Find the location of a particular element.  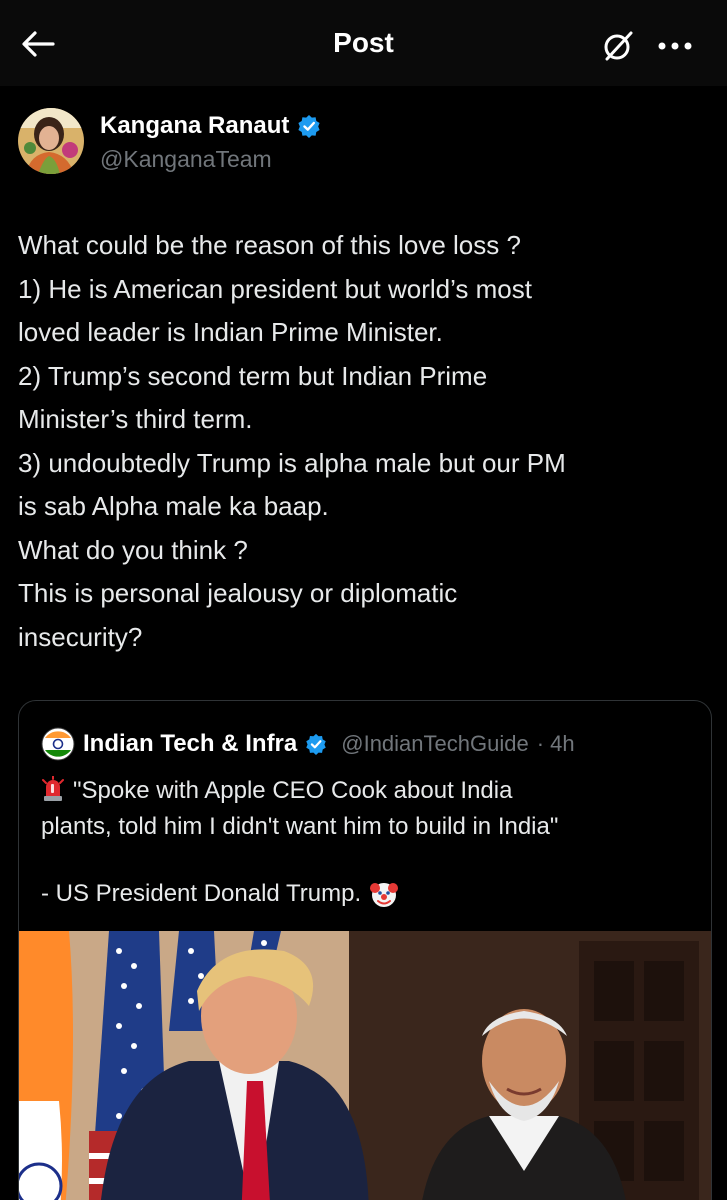

quoted-text-line: "Spoke with Apple CEO Cook about India is located at coordinates (293, 790).